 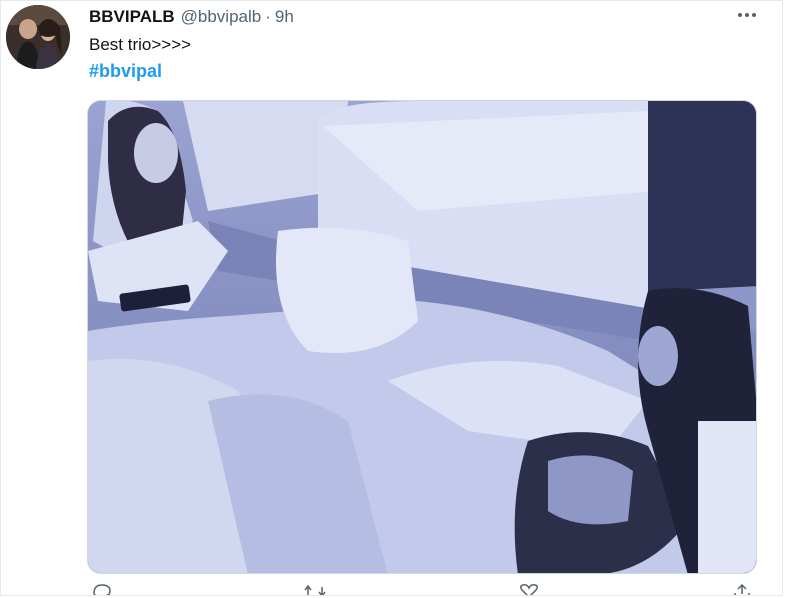 What do you see at coordinates (221, 17) in the screenshot?
I see `user-handle: @bbvipalb` at bounding box center [221, 17].